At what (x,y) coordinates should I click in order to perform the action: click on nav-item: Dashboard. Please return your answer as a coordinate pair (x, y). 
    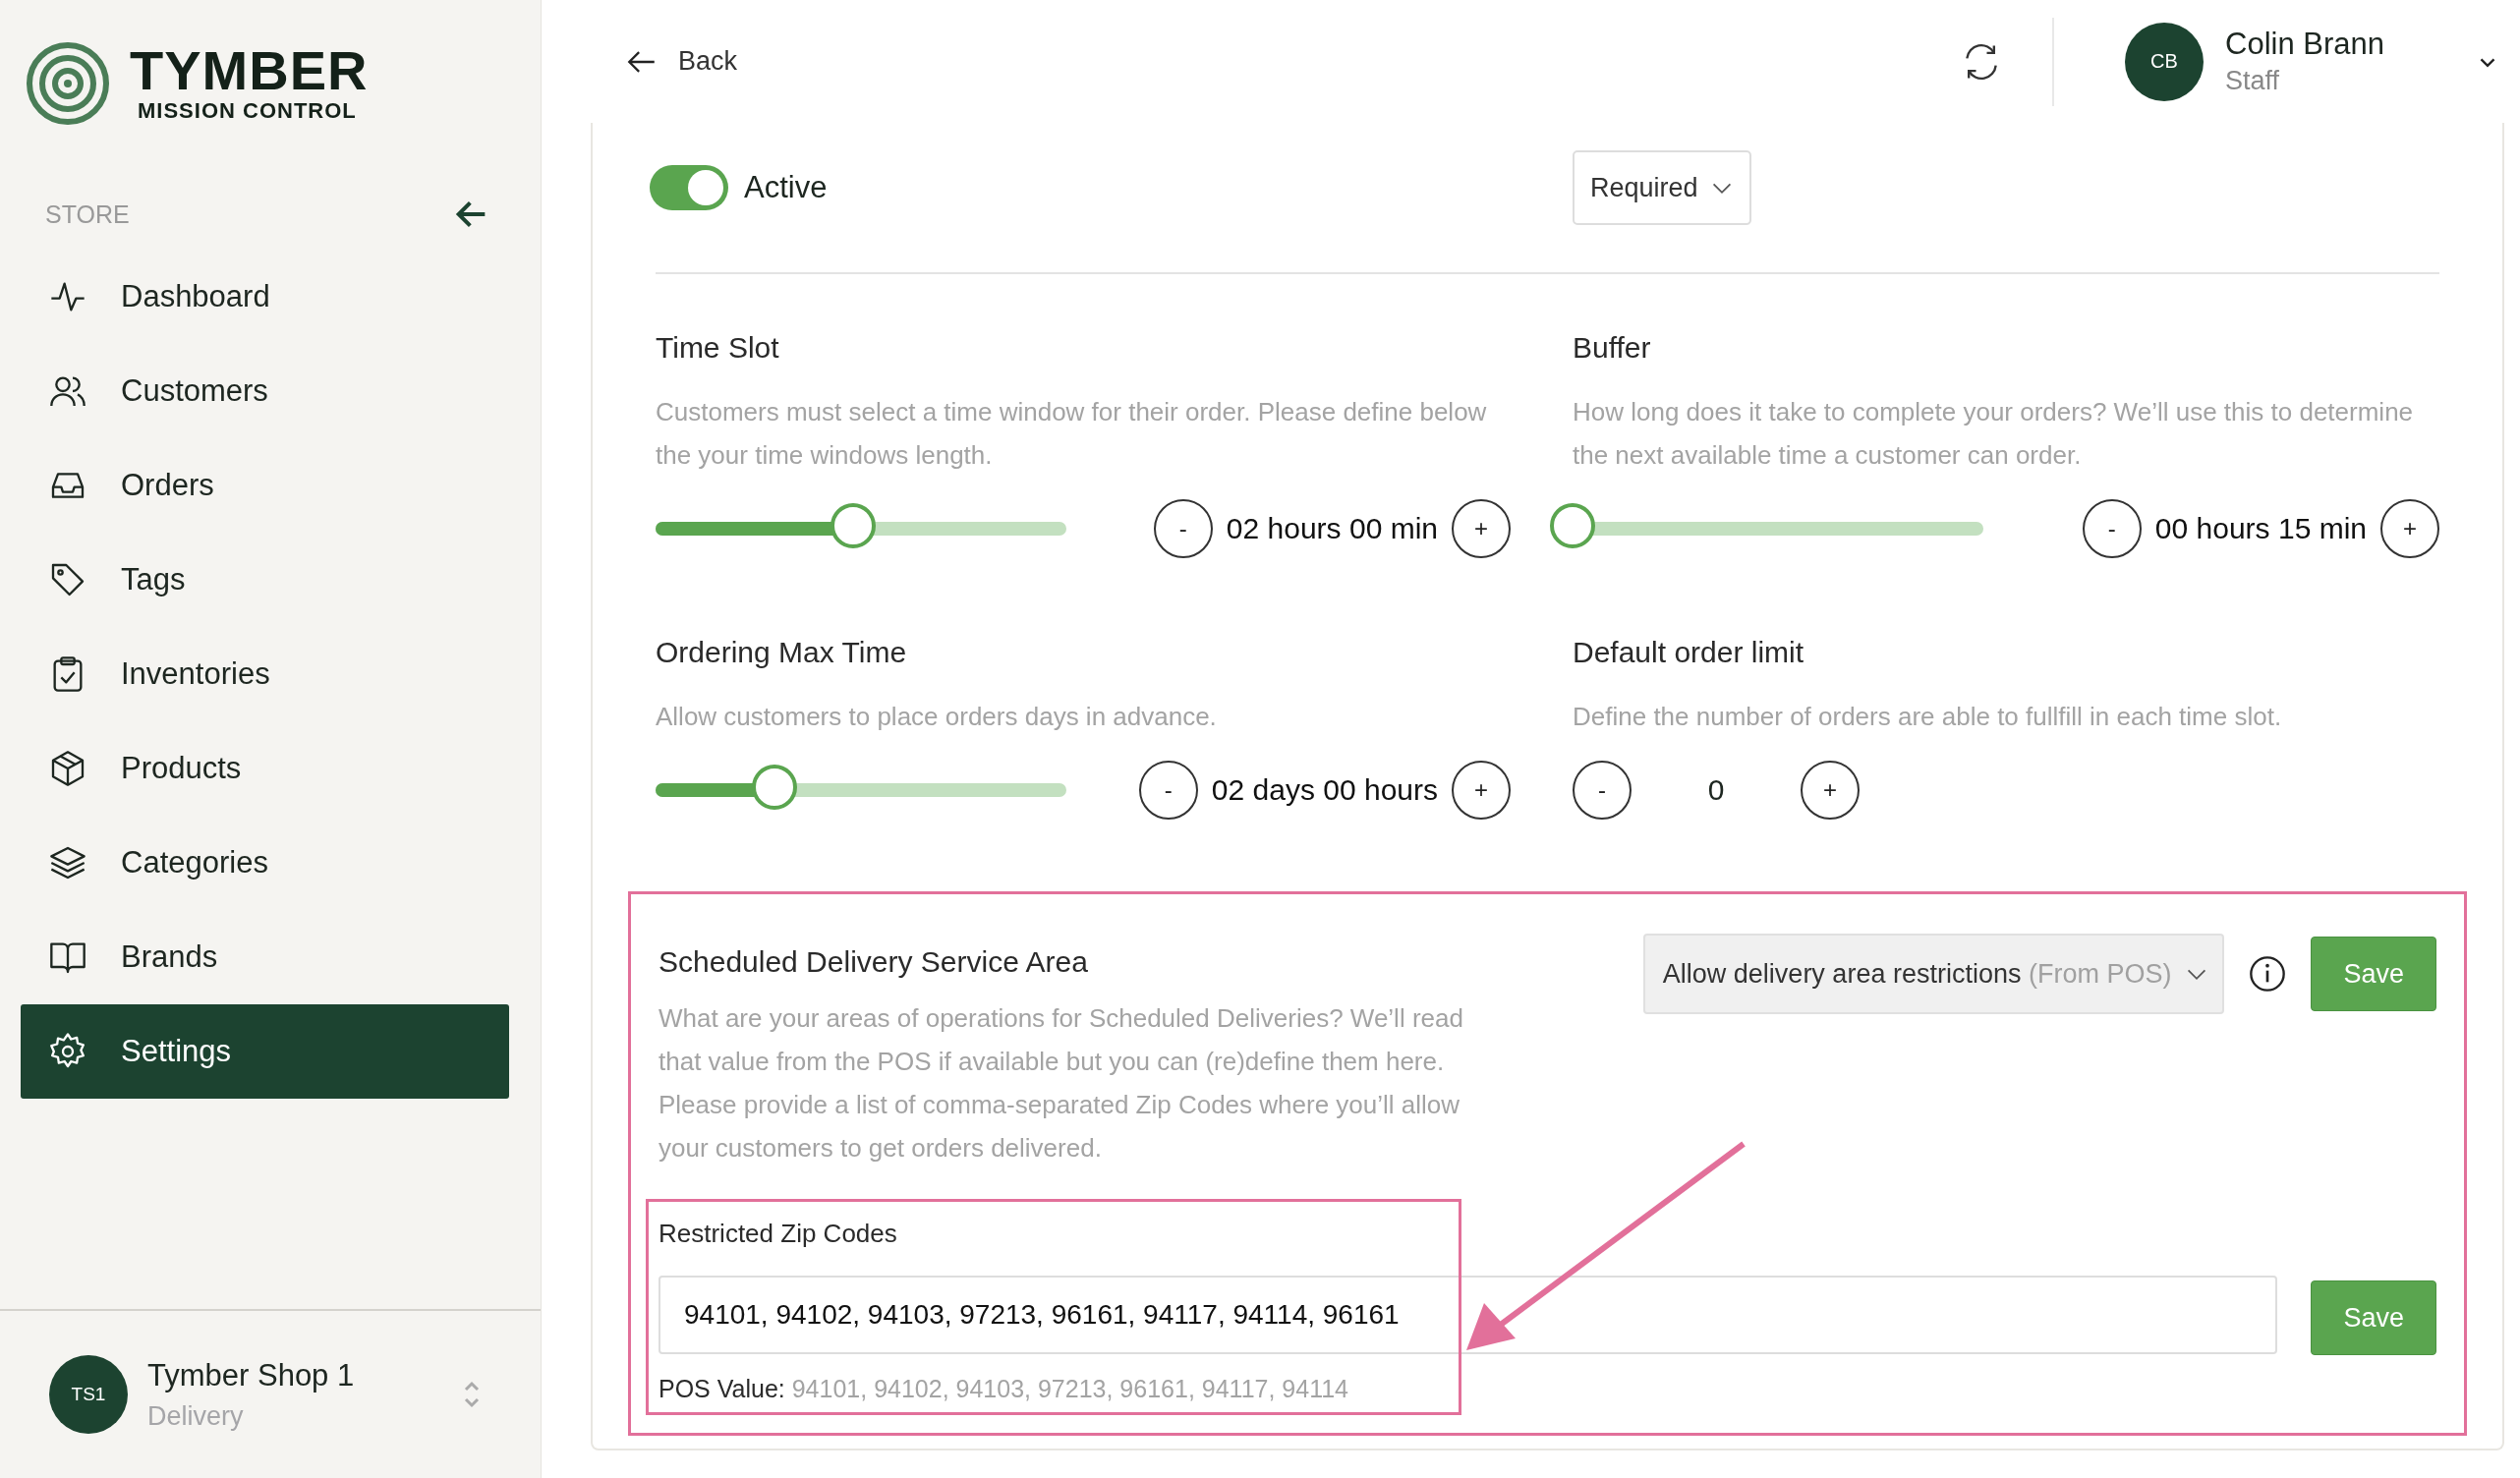
    Looking at the image, I should click on (265, 297).